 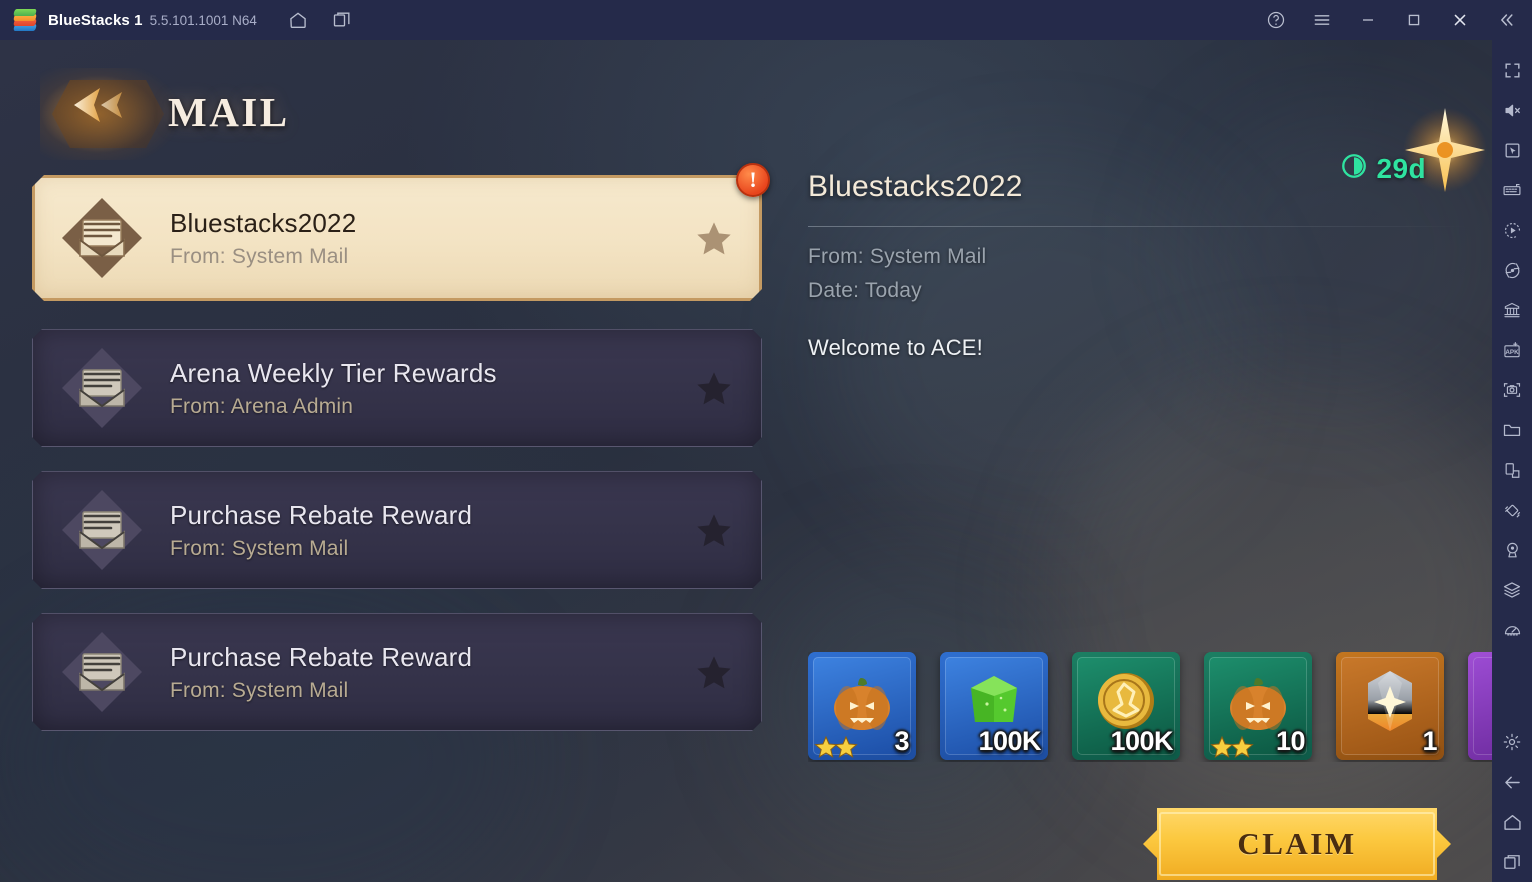 I want to click on folder-icon, so click(x=1512, y=430).